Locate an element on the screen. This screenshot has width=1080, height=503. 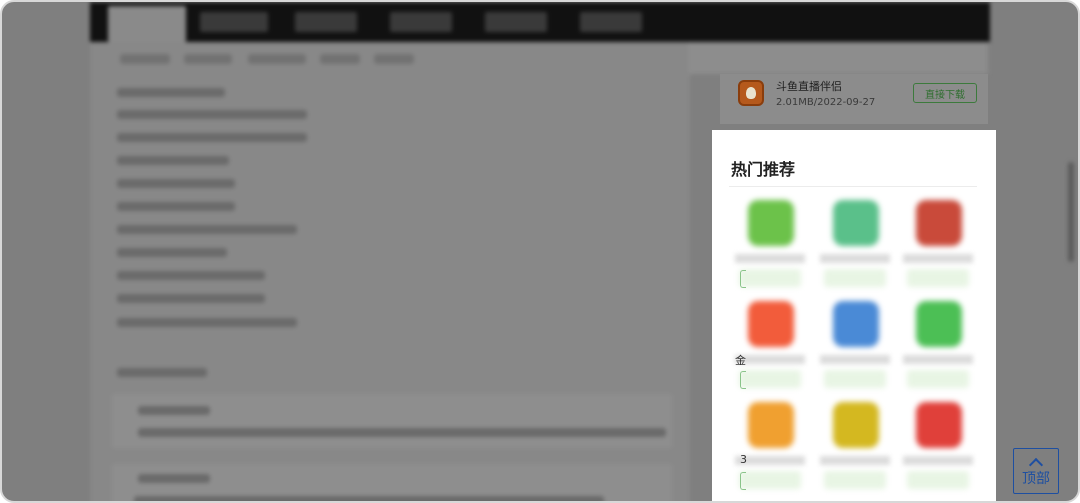
douyu-app-icon is located at coordinates (751, 93).